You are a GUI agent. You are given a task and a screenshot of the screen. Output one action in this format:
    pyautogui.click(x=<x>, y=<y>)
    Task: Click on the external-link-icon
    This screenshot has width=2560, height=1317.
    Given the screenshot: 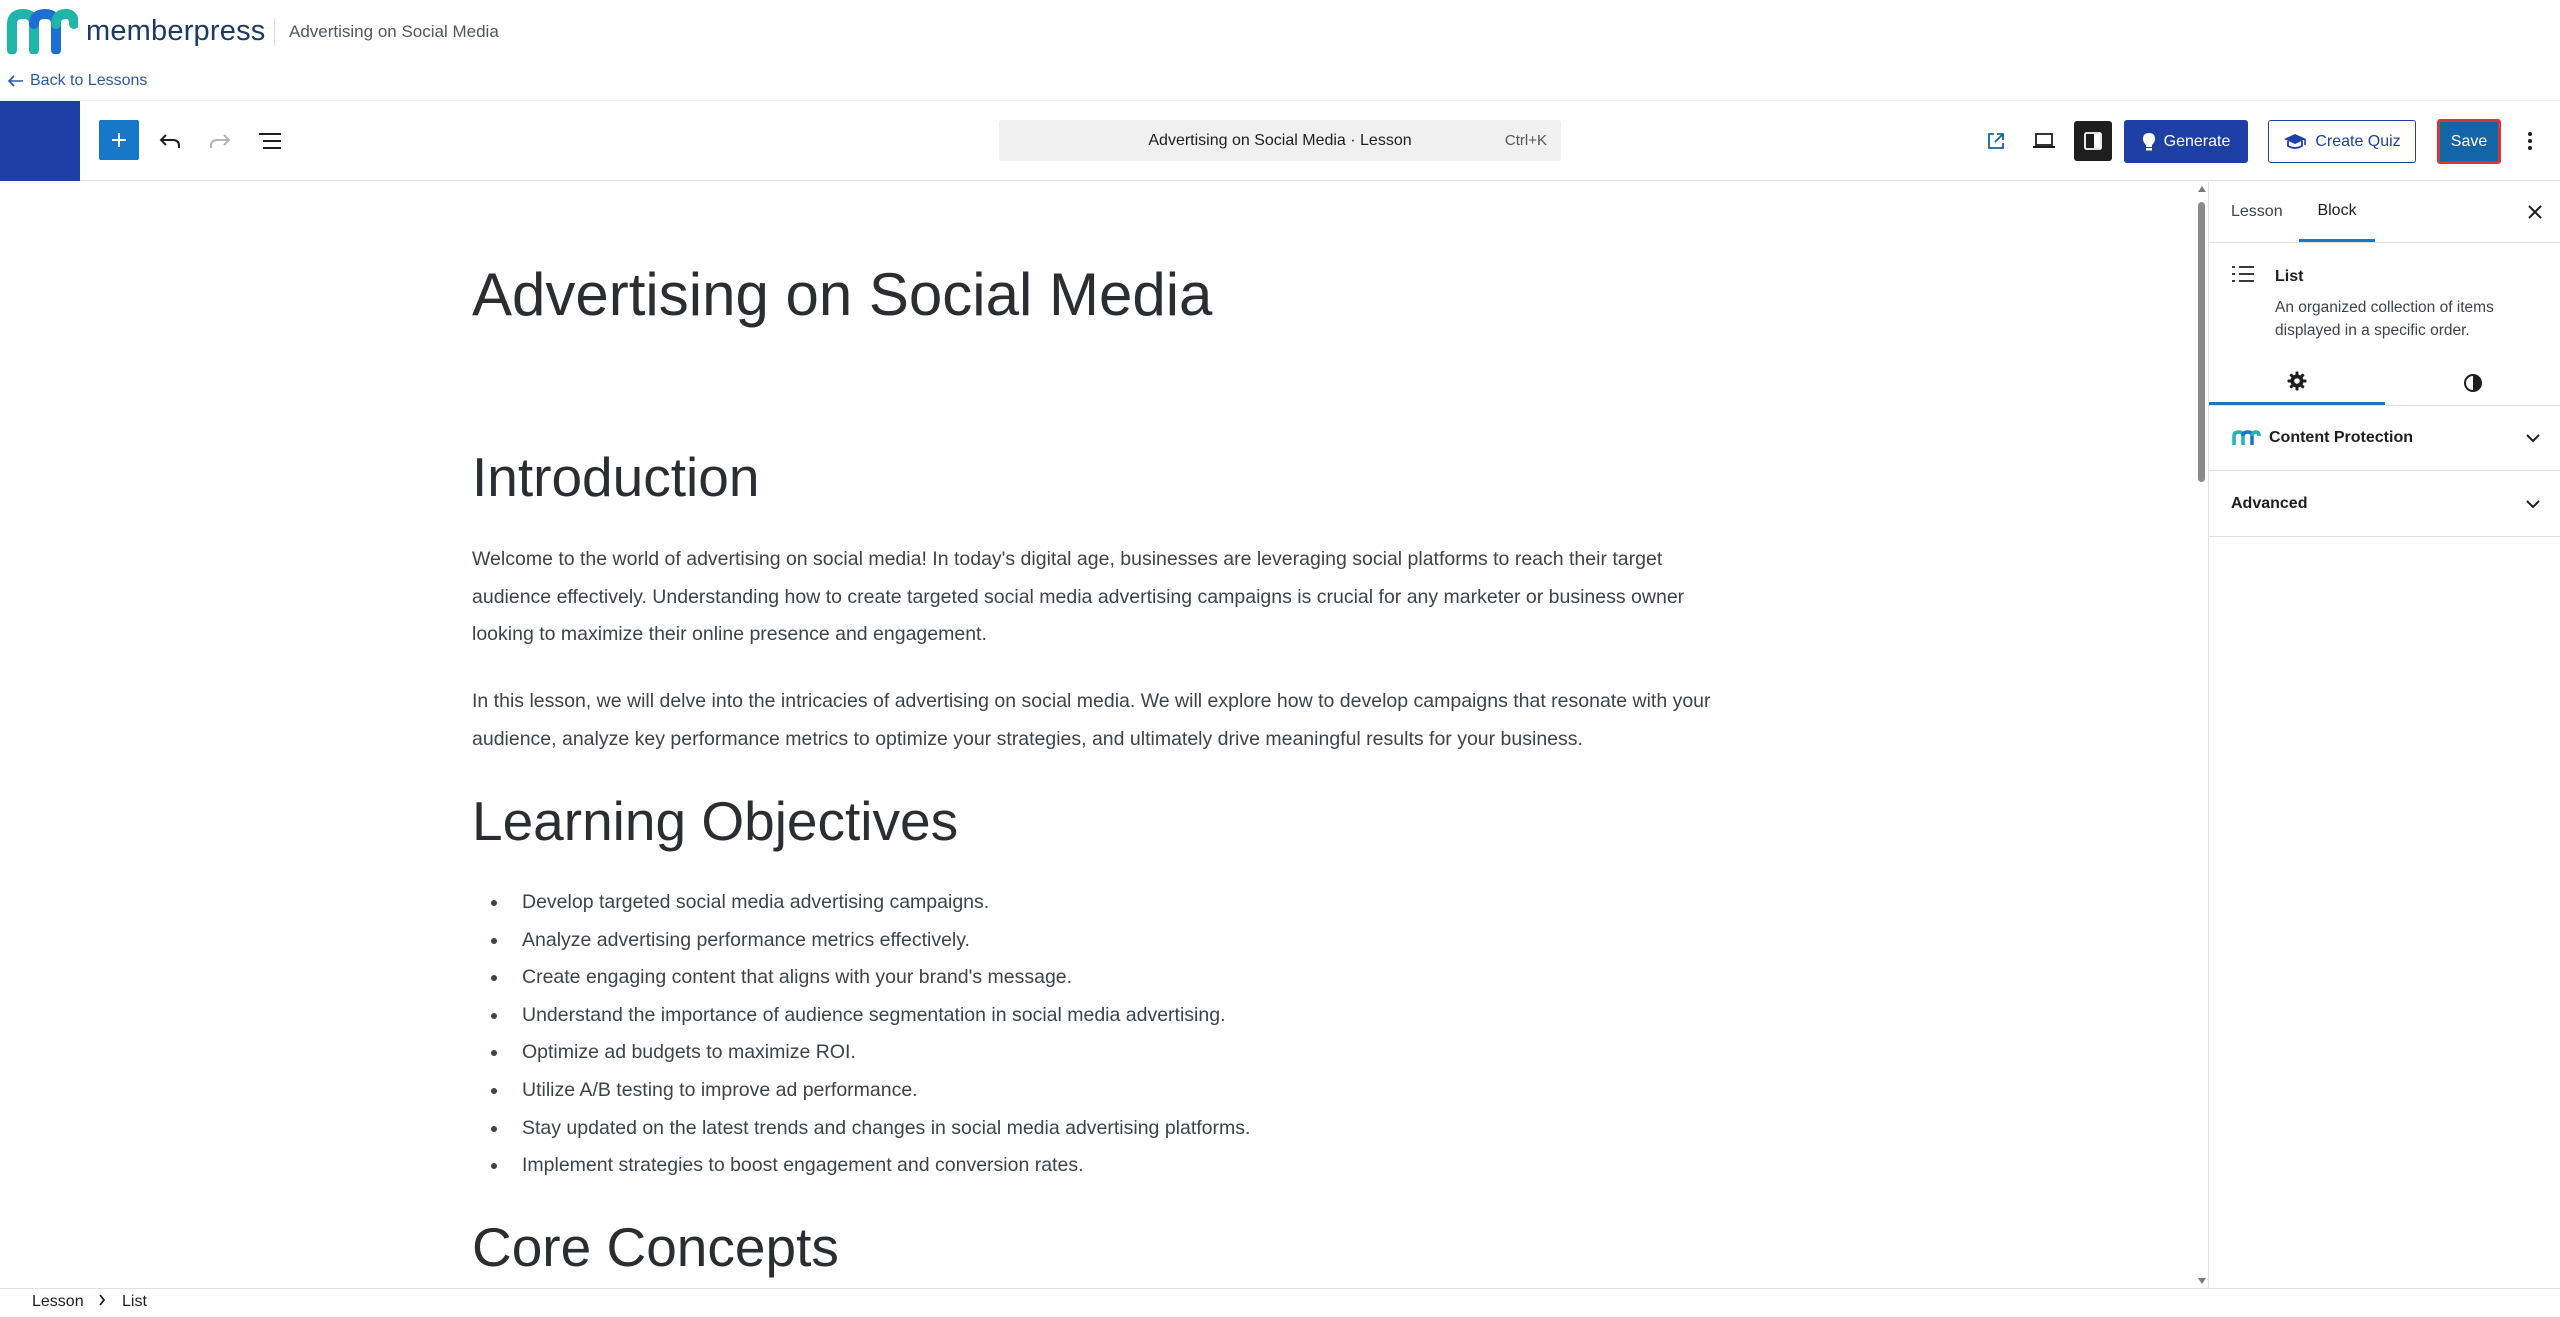 What is the action you would take?
    pyautogui.click(x=1996, y=141)
    